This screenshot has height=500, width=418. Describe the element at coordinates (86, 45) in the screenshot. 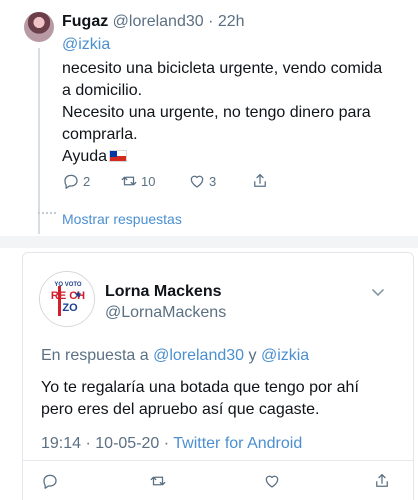

I see `mention-link: @izkia` at that location.